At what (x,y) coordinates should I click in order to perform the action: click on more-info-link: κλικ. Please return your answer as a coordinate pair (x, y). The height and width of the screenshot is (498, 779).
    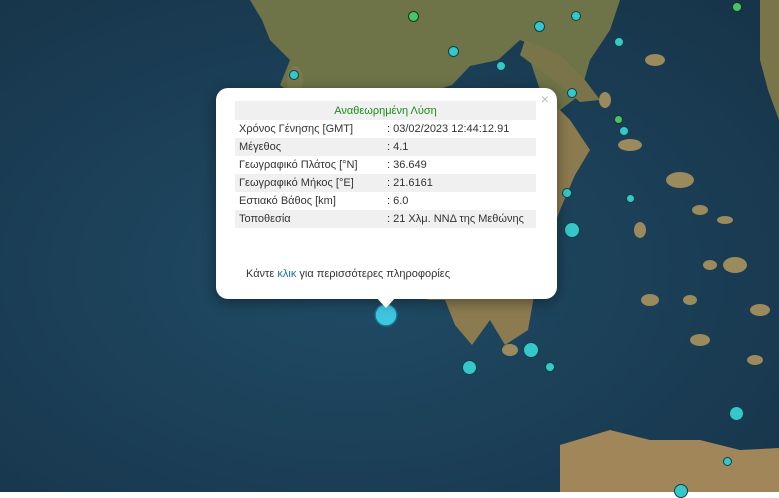
    Looking at the image, I should click on (286, 274).